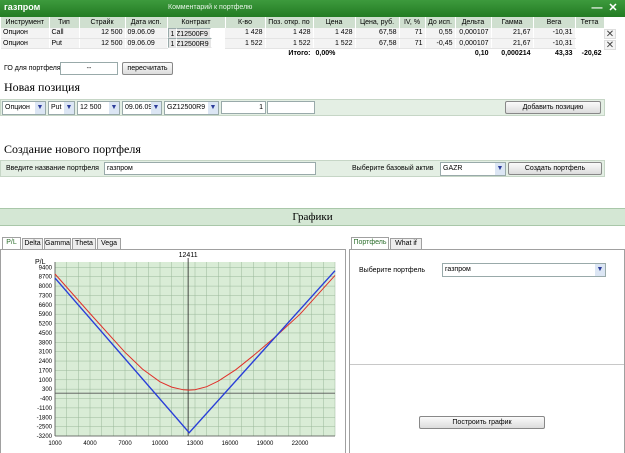 Image resolution: width=625 pixels, height=453 pixels. I want to click on tab-vega: Vega, so click(109, 243).